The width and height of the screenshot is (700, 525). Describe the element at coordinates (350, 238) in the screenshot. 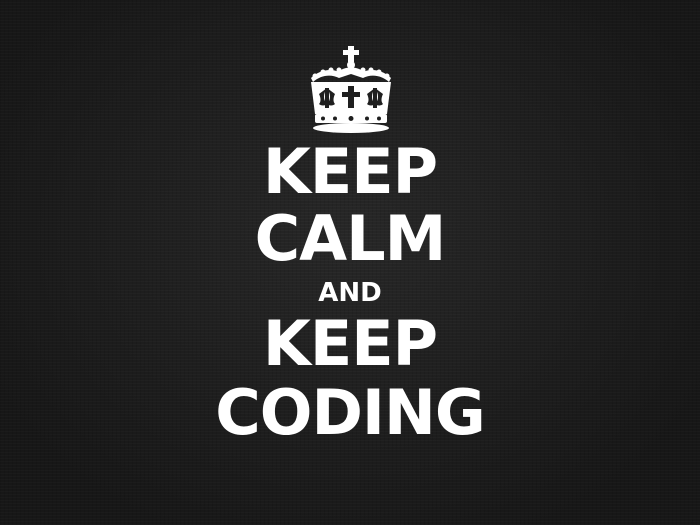

I see `poster-line-calm: CALM` at that location.